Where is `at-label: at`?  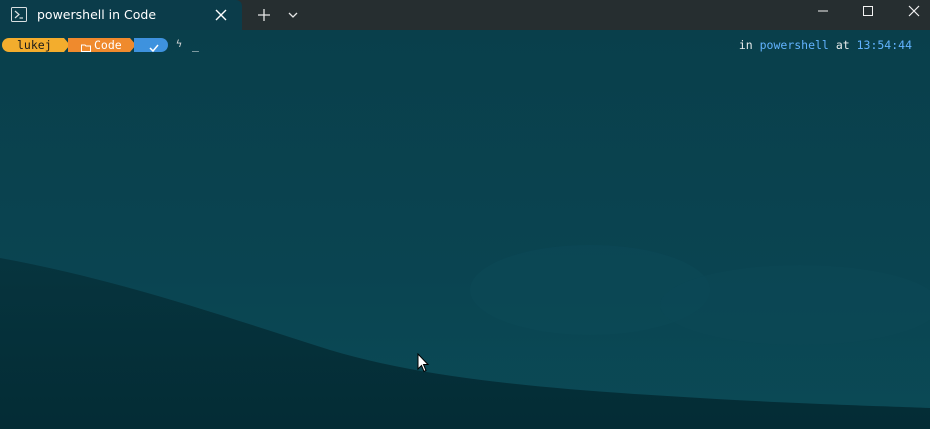 at-label: at is located at coordinates (842, 45).